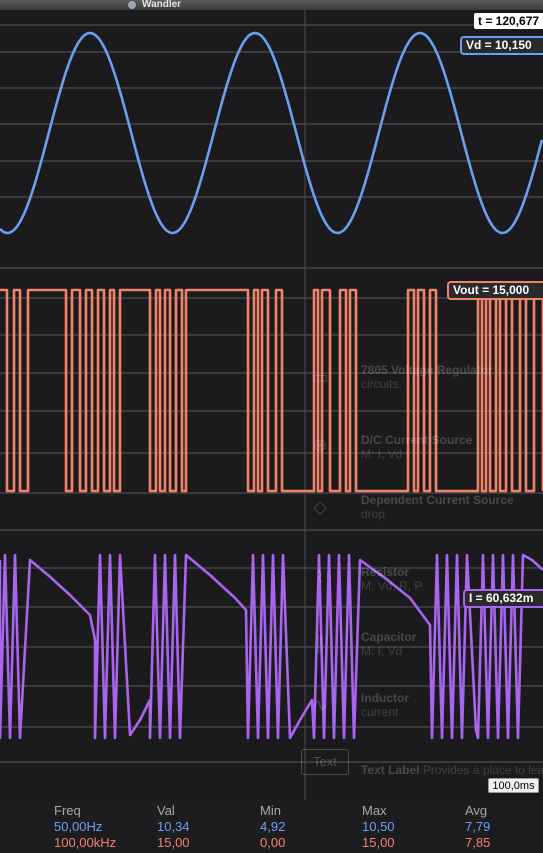 This screenshot has width=543, height=853. Describe the element at coordinates (162, 5) in the screenshot. I see `window-title: Wandler` at that location.